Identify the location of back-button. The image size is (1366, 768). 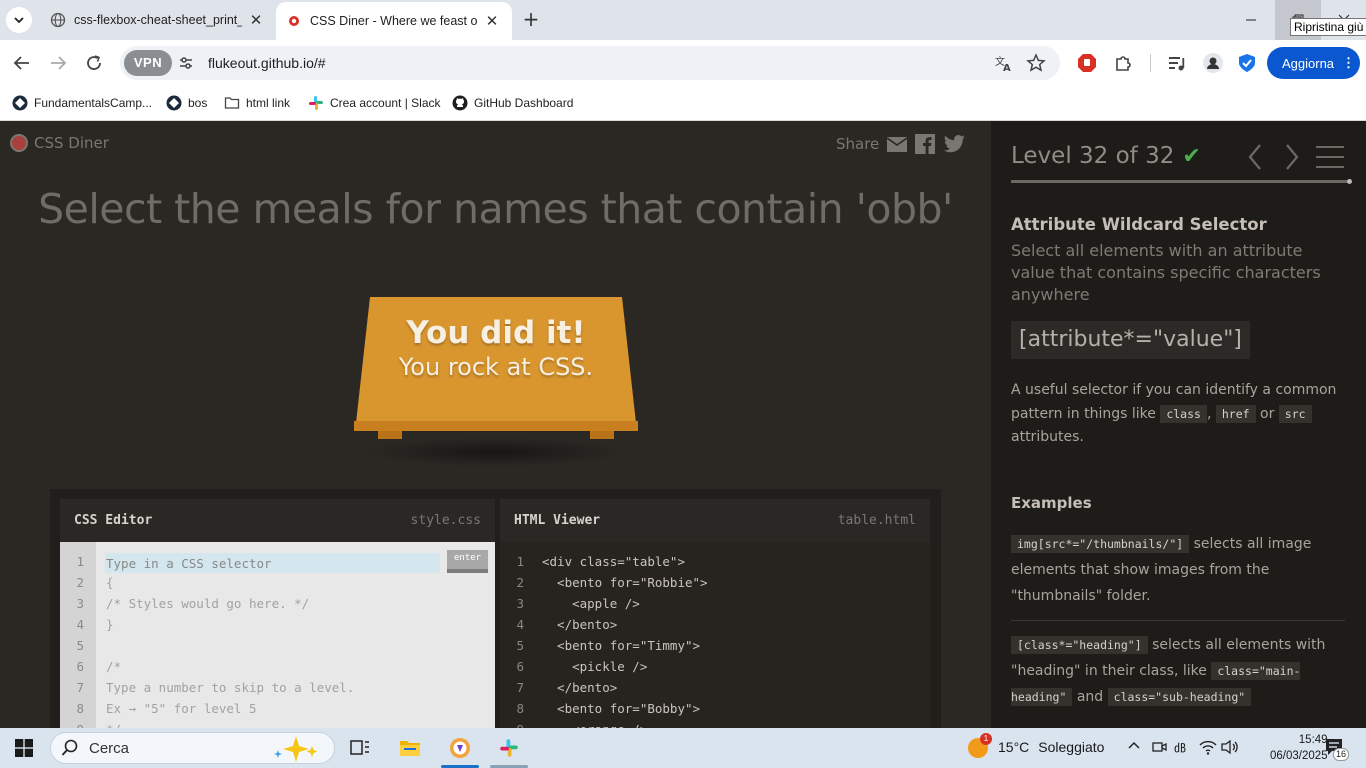
(22, 63).